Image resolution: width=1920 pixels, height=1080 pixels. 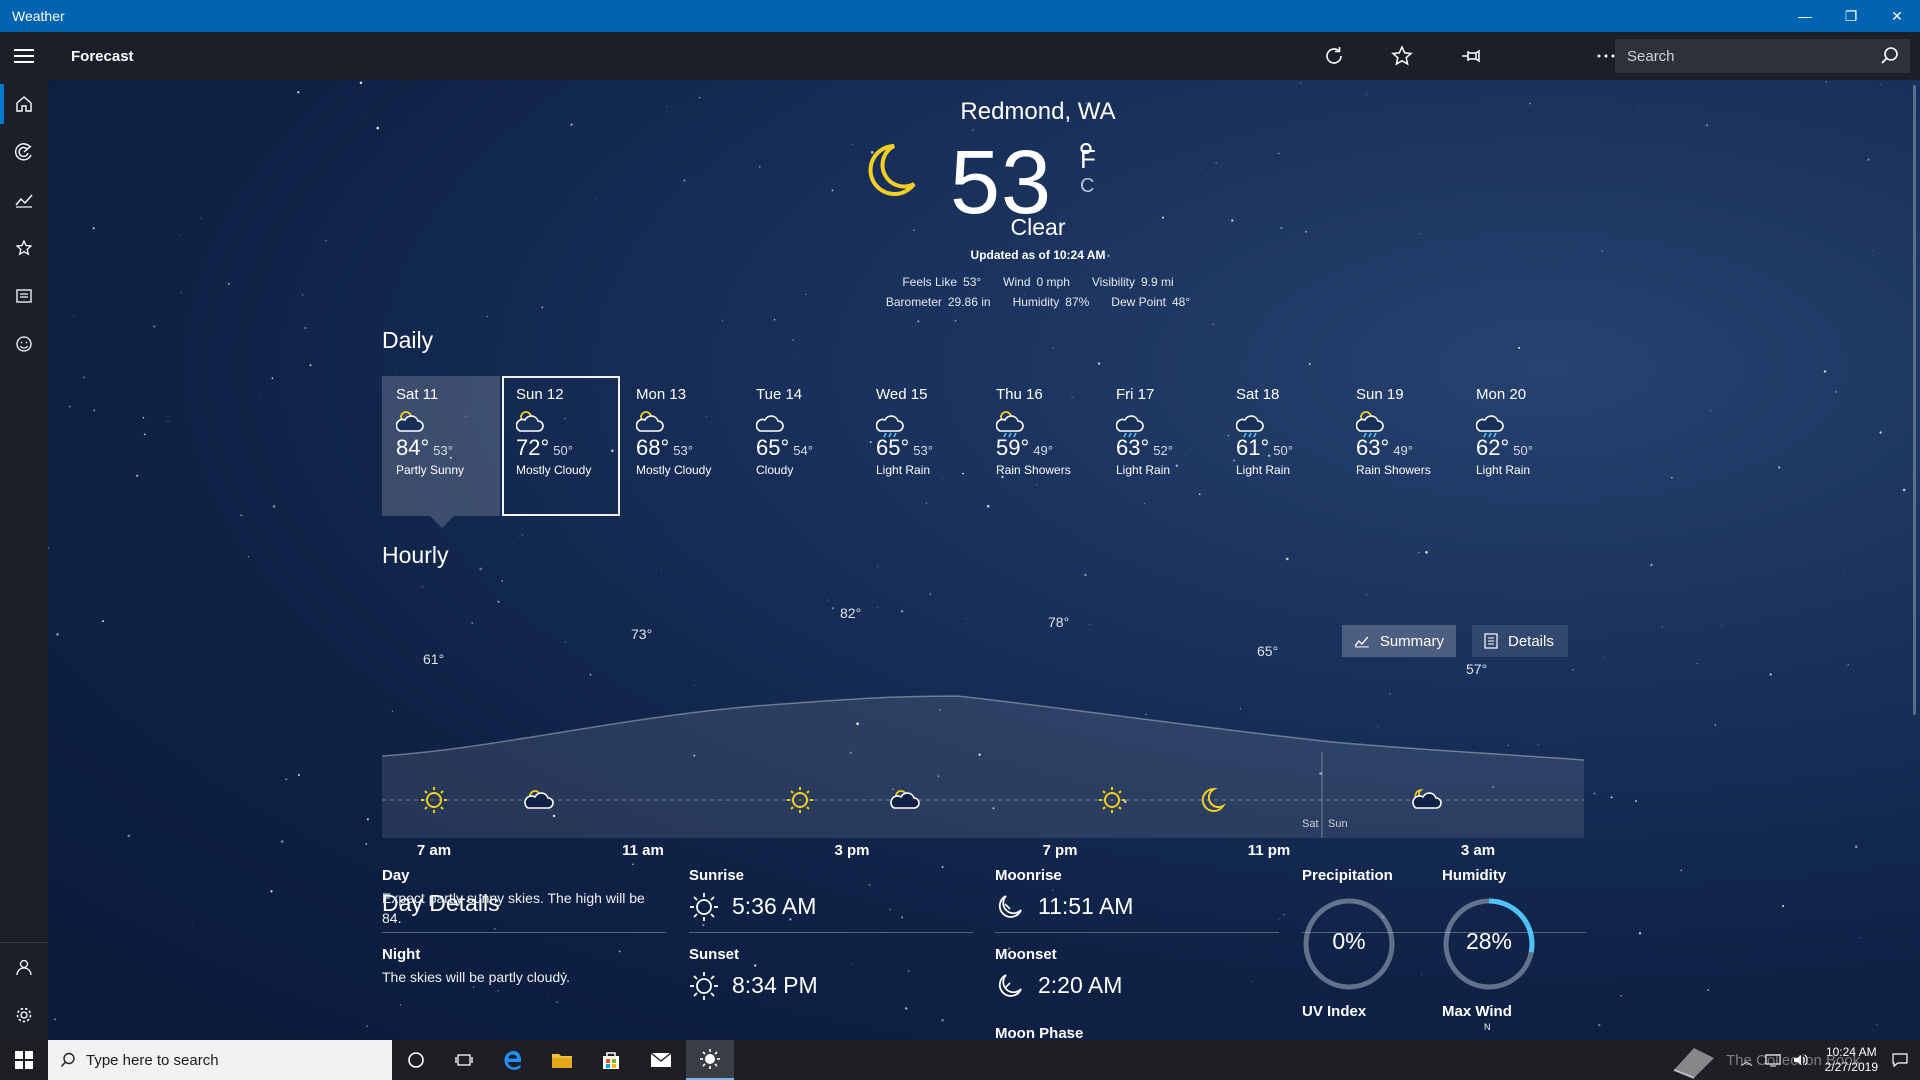 I want to click on minimize-button: —, so click(x=1805, y=16).